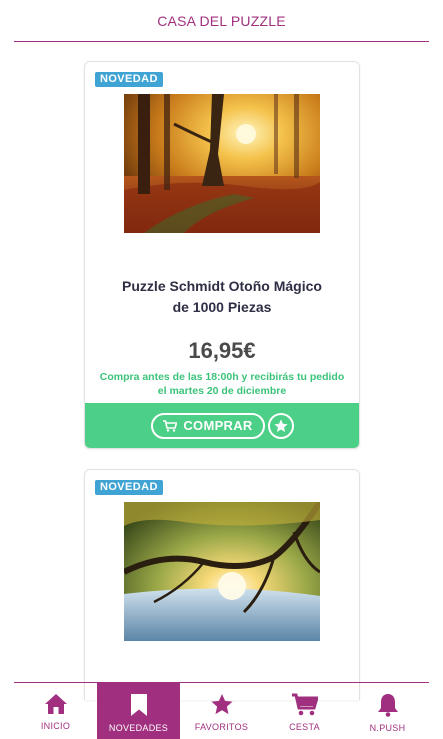 The height and width of the screenshot is (739, 443). I want to click on favorite-button, so click(281, 426).